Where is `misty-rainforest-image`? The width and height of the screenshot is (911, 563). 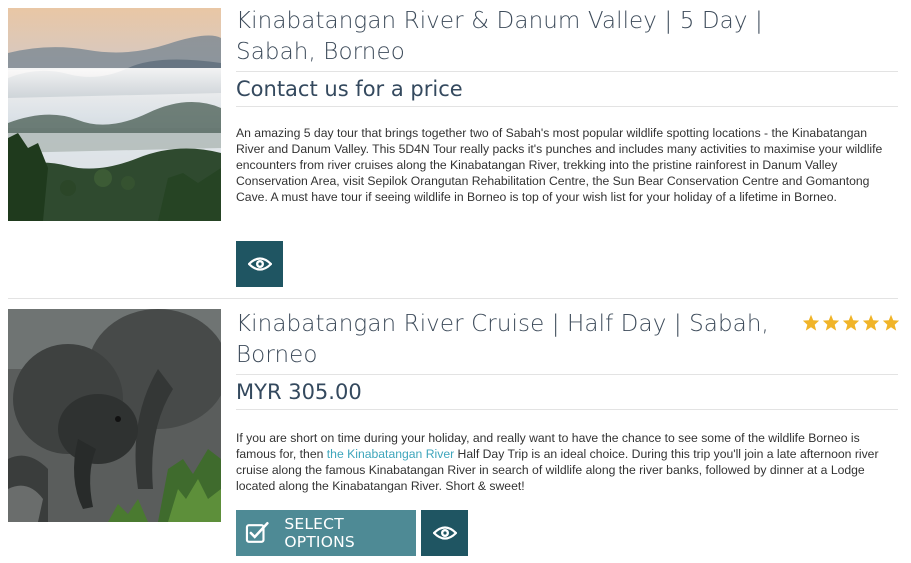
misty-rainforest-image is located at coordinates (114, 114).